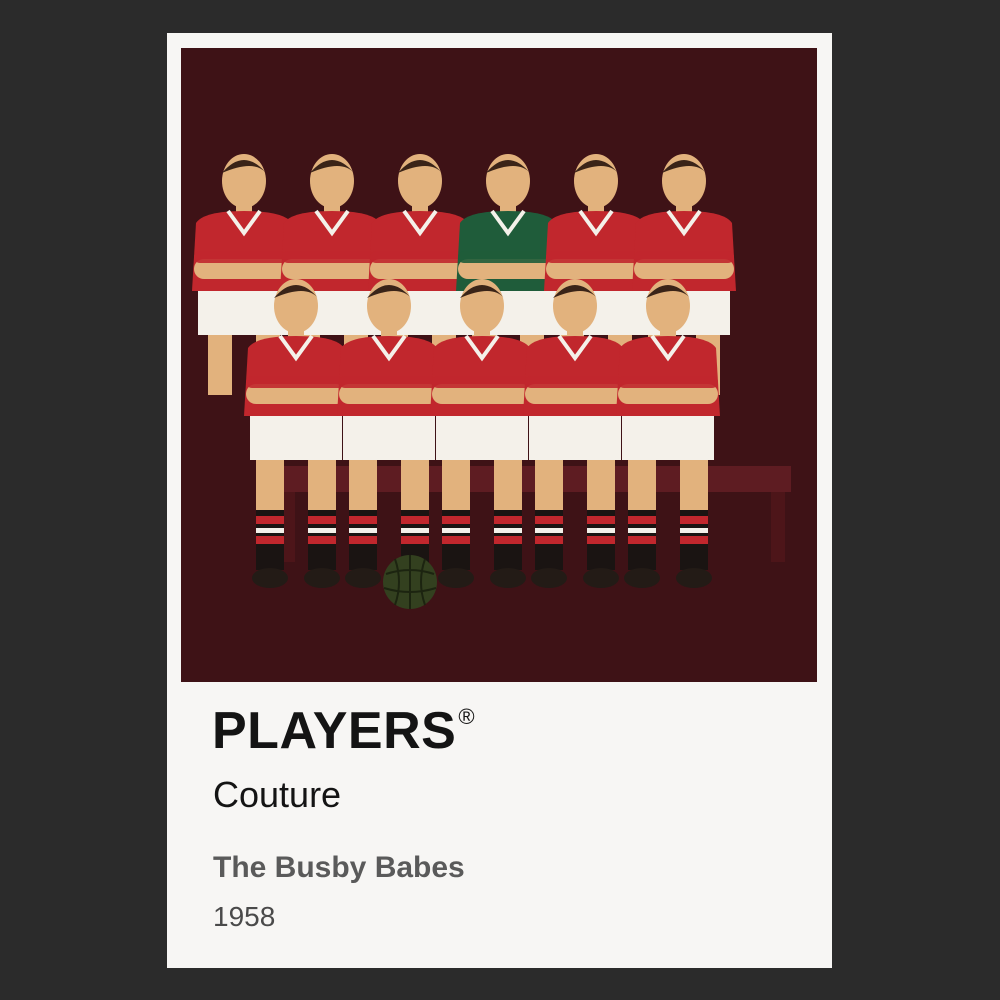 This screenshot has width=1000, height=1000. What do you see at coordinates (244, 916) in the screenshot?
I see `year: 1958` at bounding box center [244, 916].